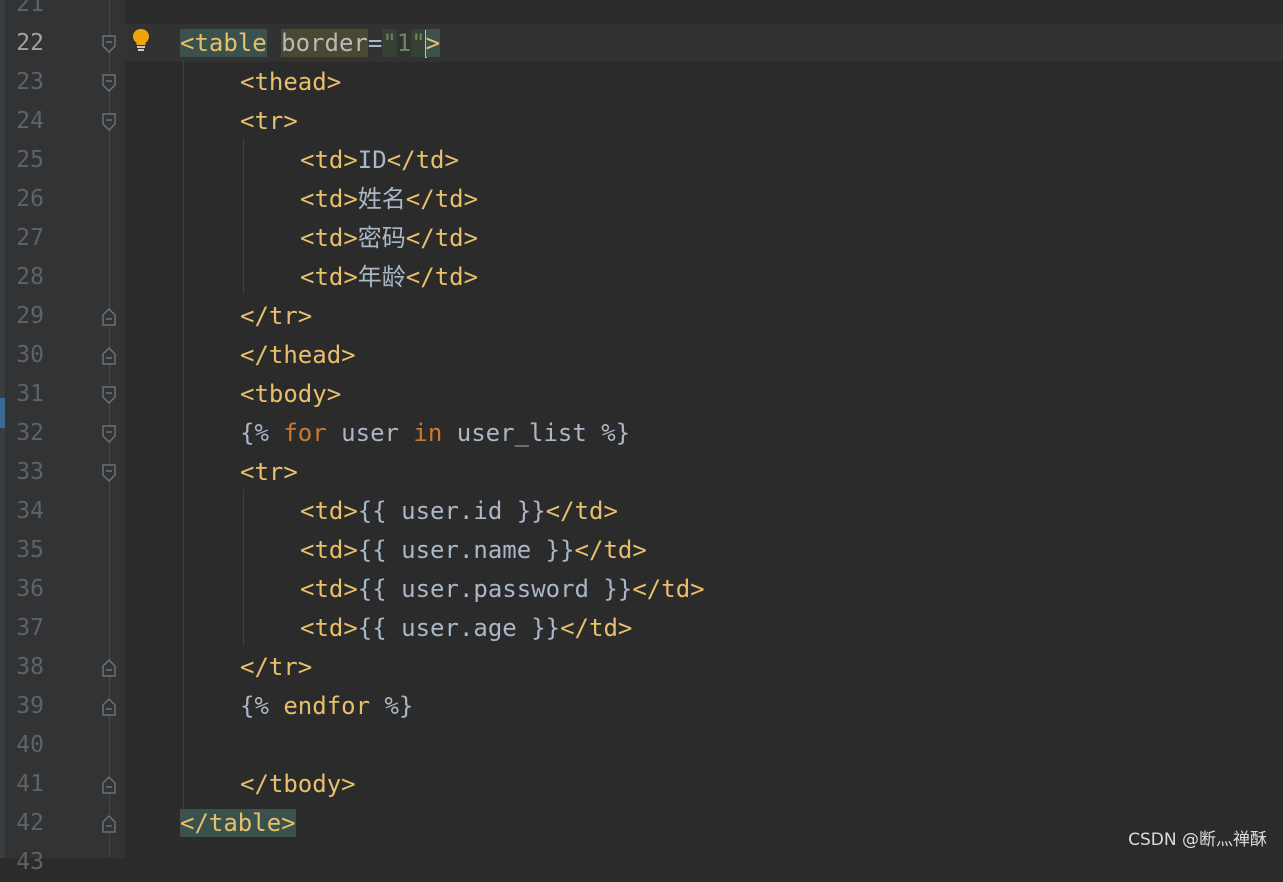  What do you see at coordinates (22, 394) in the screenshot?
I see `line-number: 31` at bounding box center [22, 394].